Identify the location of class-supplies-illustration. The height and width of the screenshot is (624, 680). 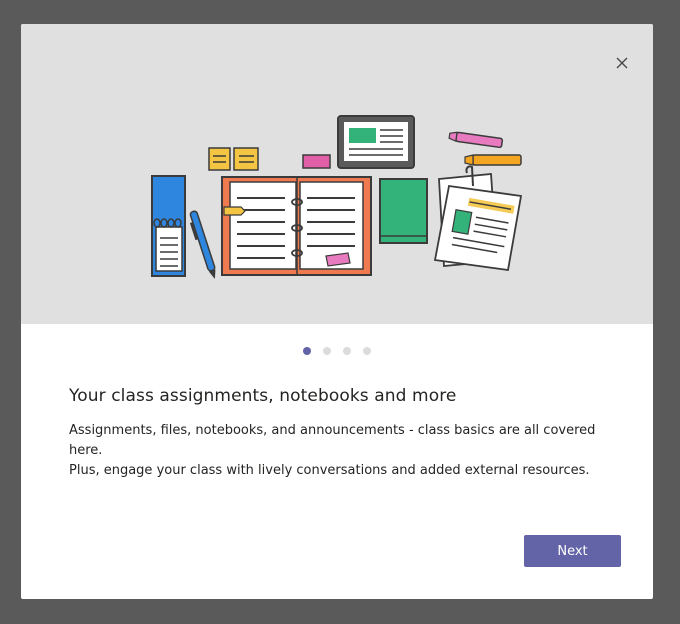
(337, 197).